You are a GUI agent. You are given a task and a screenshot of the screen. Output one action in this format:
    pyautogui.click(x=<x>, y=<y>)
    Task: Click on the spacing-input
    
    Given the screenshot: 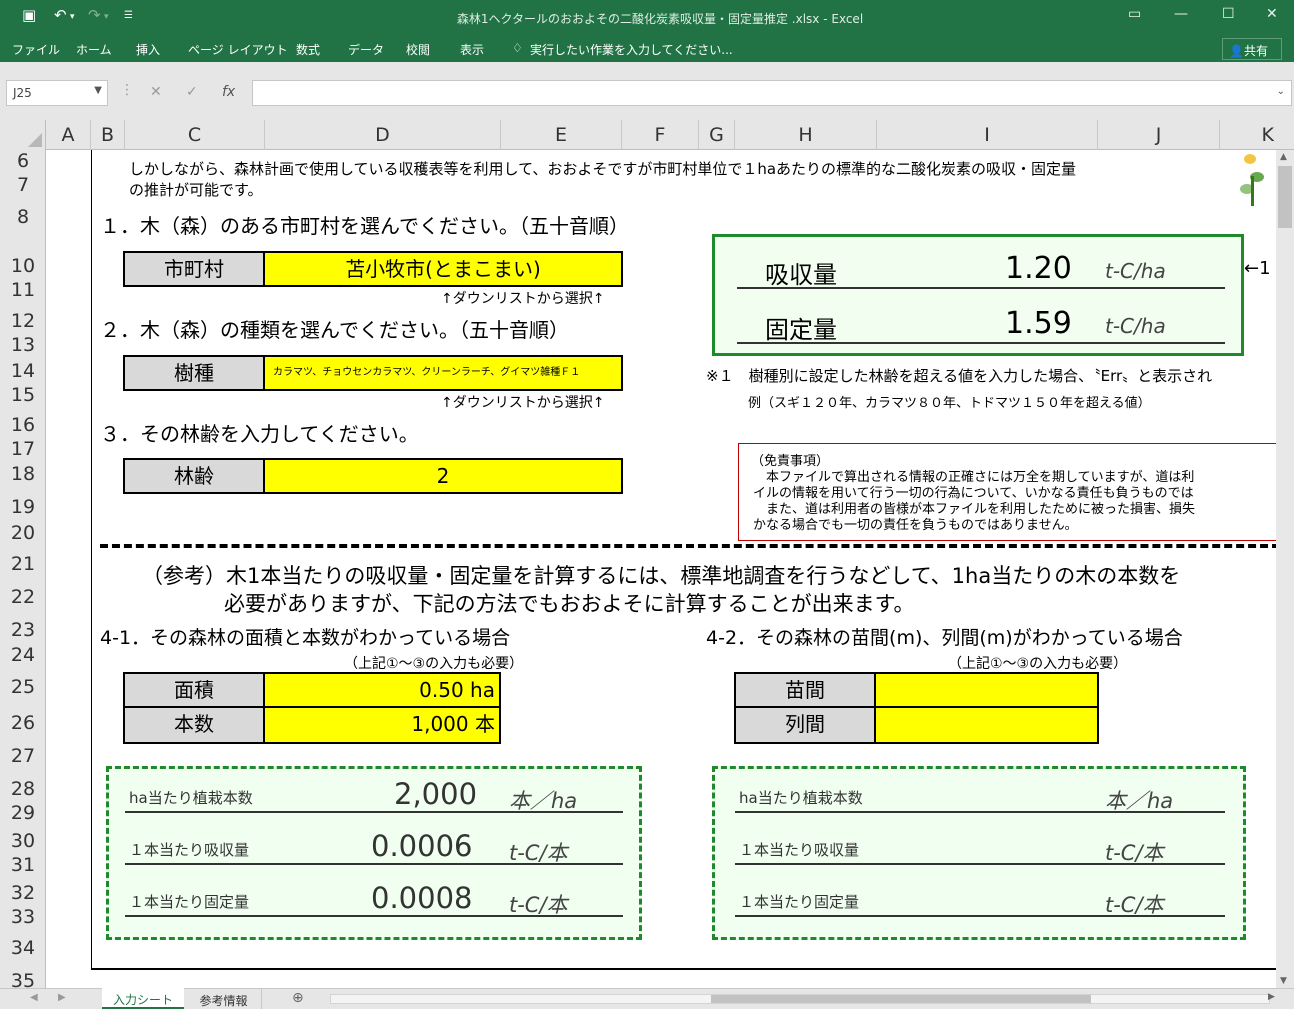 What is the action you would take?
    pyautogui.click(x=987, y=690)
    